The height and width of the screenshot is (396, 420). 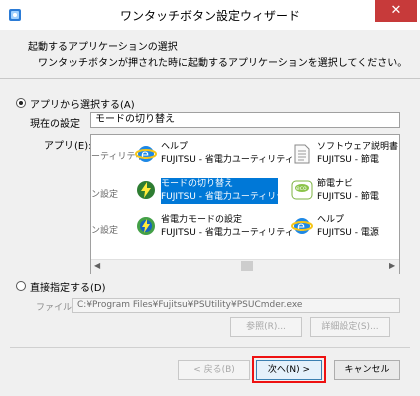 I want to click on power-mode-icon, so click(x=146, y=190).